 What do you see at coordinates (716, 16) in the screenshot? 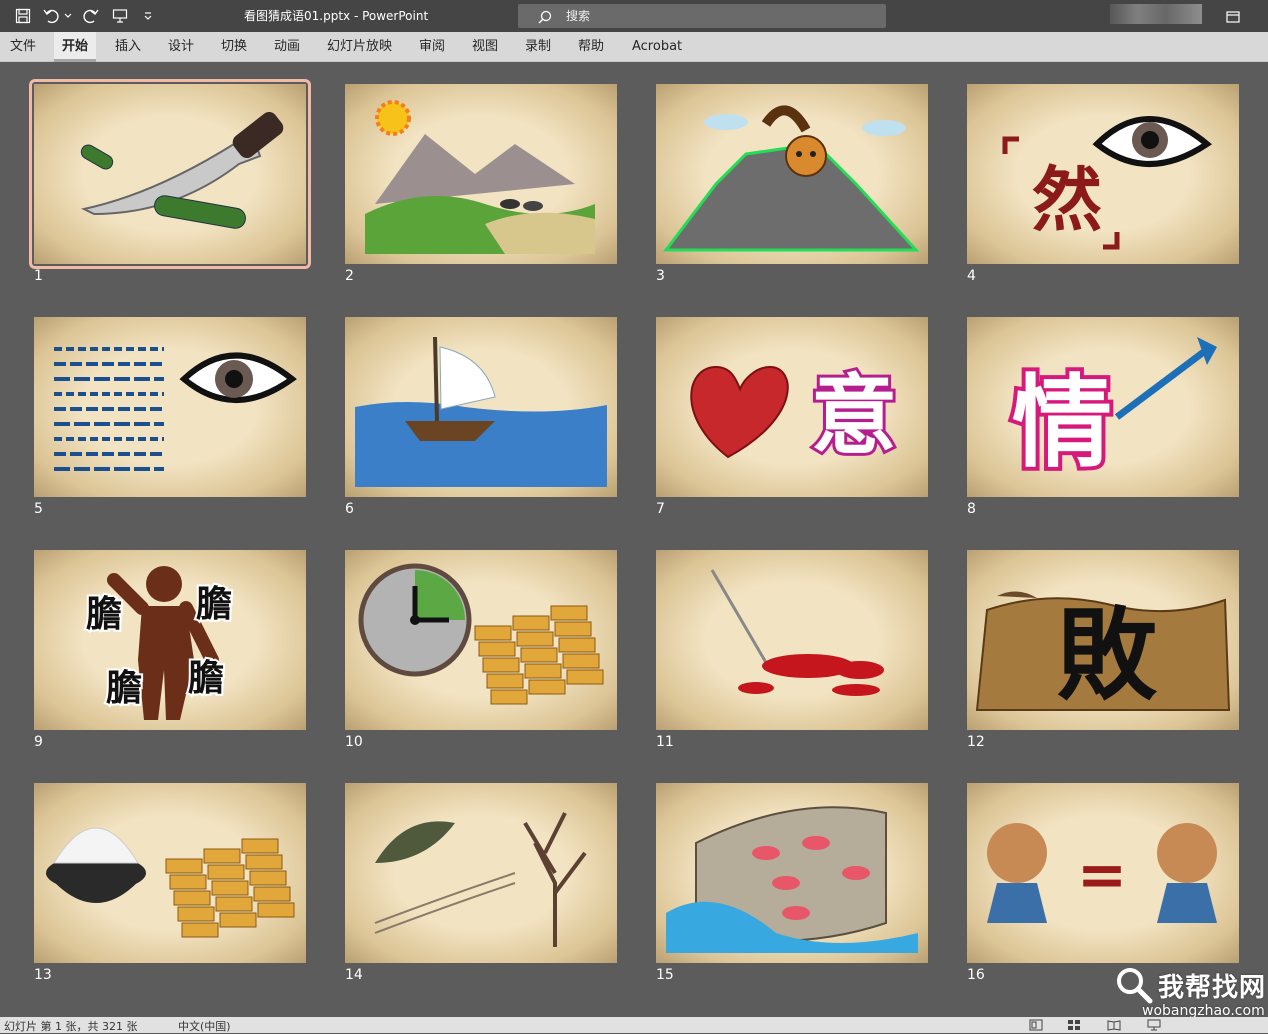
I see `search-input` at bounding box center [716, 16].